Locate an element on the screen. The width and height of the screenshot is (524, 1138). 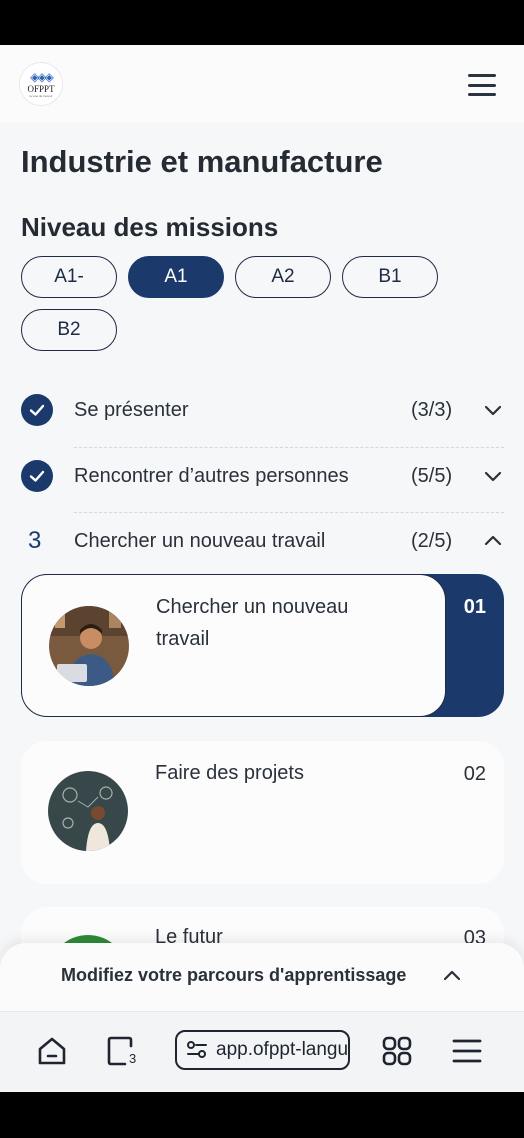
learning-path-drawer: Modifiez votre parcours d'apprentissage is located at coordinates (262, 978).